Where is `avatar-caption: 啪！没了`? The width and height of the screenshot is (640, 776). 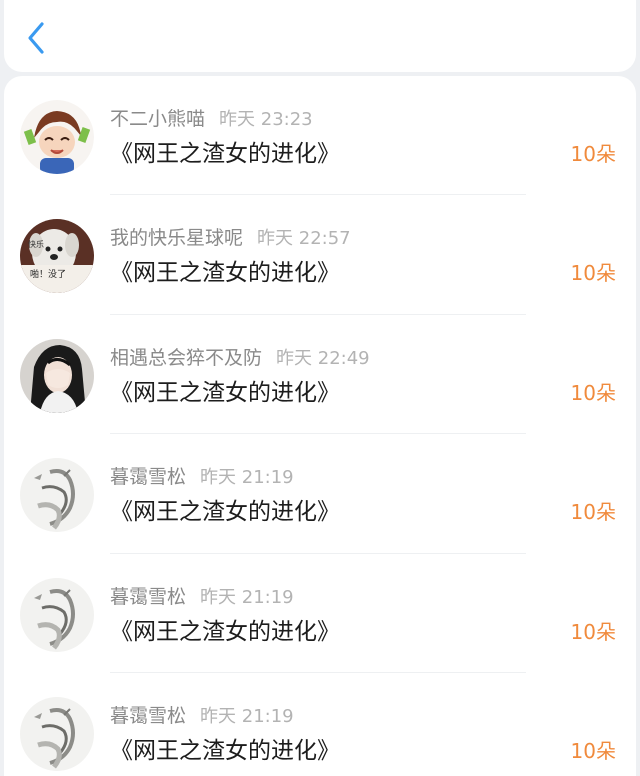
avatar-caption: 啪！没了 is located at coordinates (48, 274).